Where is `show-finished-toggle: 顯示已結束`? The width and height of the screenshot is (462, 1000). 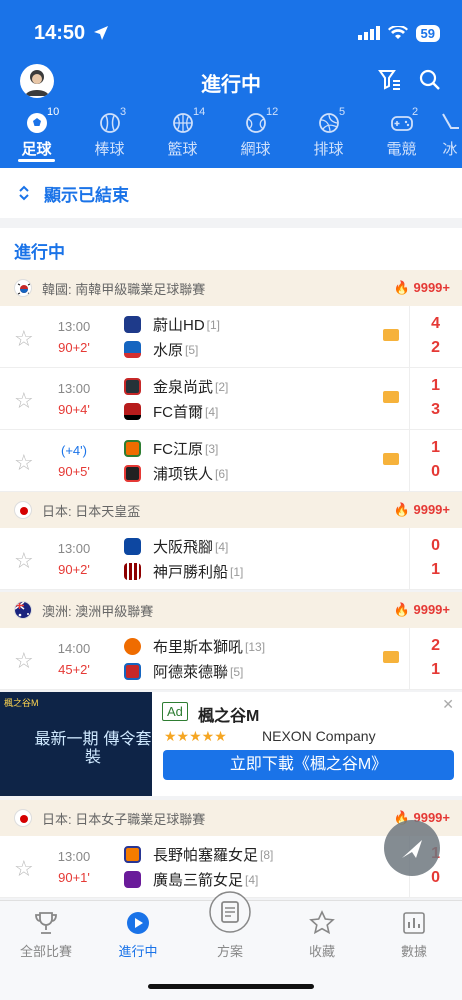 show-finished-toggle: 顯示已結束 is located at coordinates (231, 193).